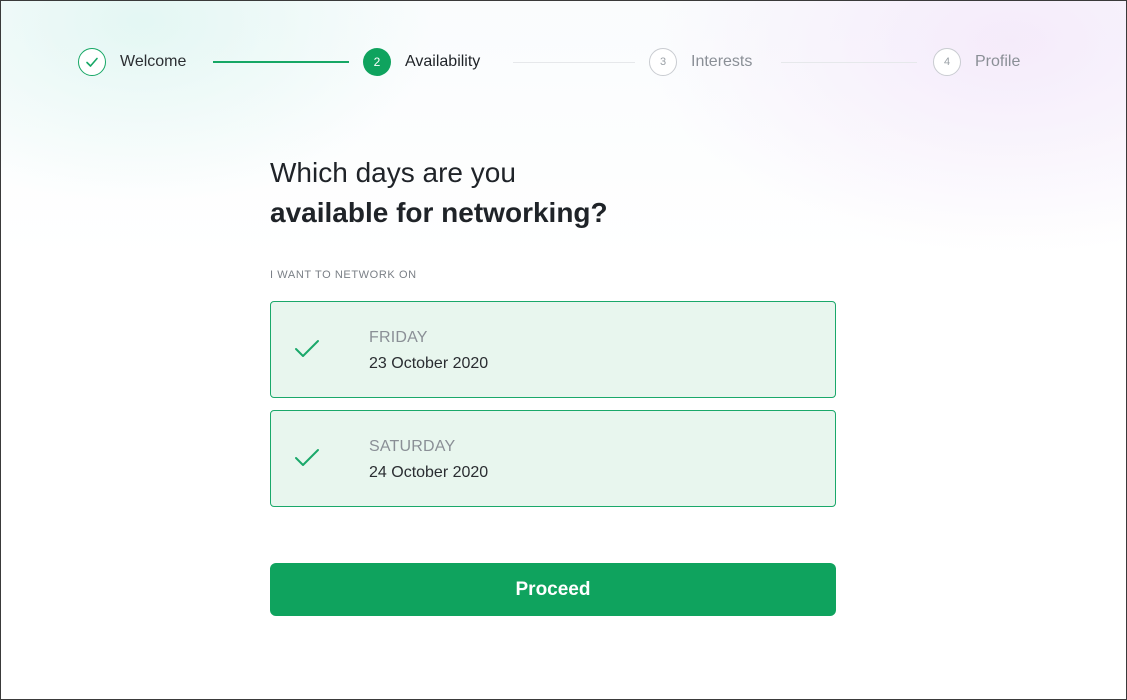  I want to click on step-availability-label: Availability, so click(443, 61).